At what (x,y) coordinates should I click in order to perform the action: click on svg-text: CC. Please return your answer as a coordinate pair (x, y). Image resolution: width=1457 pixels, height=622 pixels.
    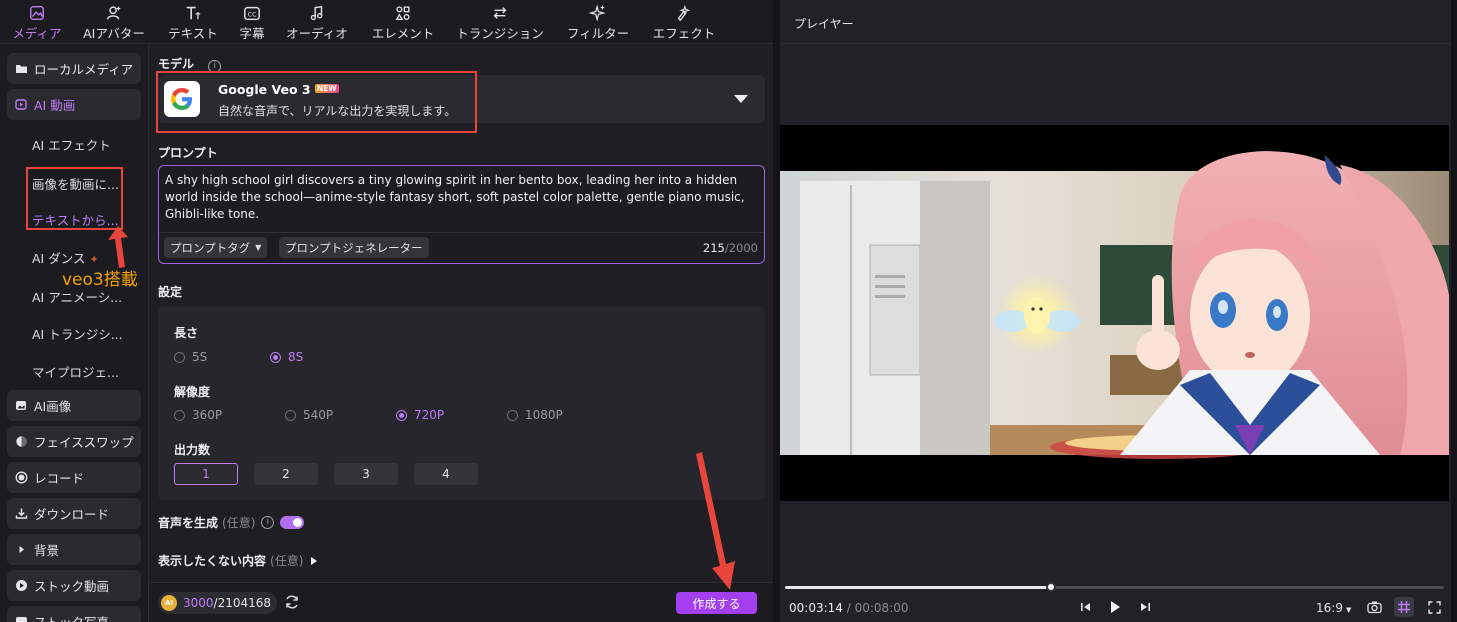
    Looking at the image, I should click on (252, 15).